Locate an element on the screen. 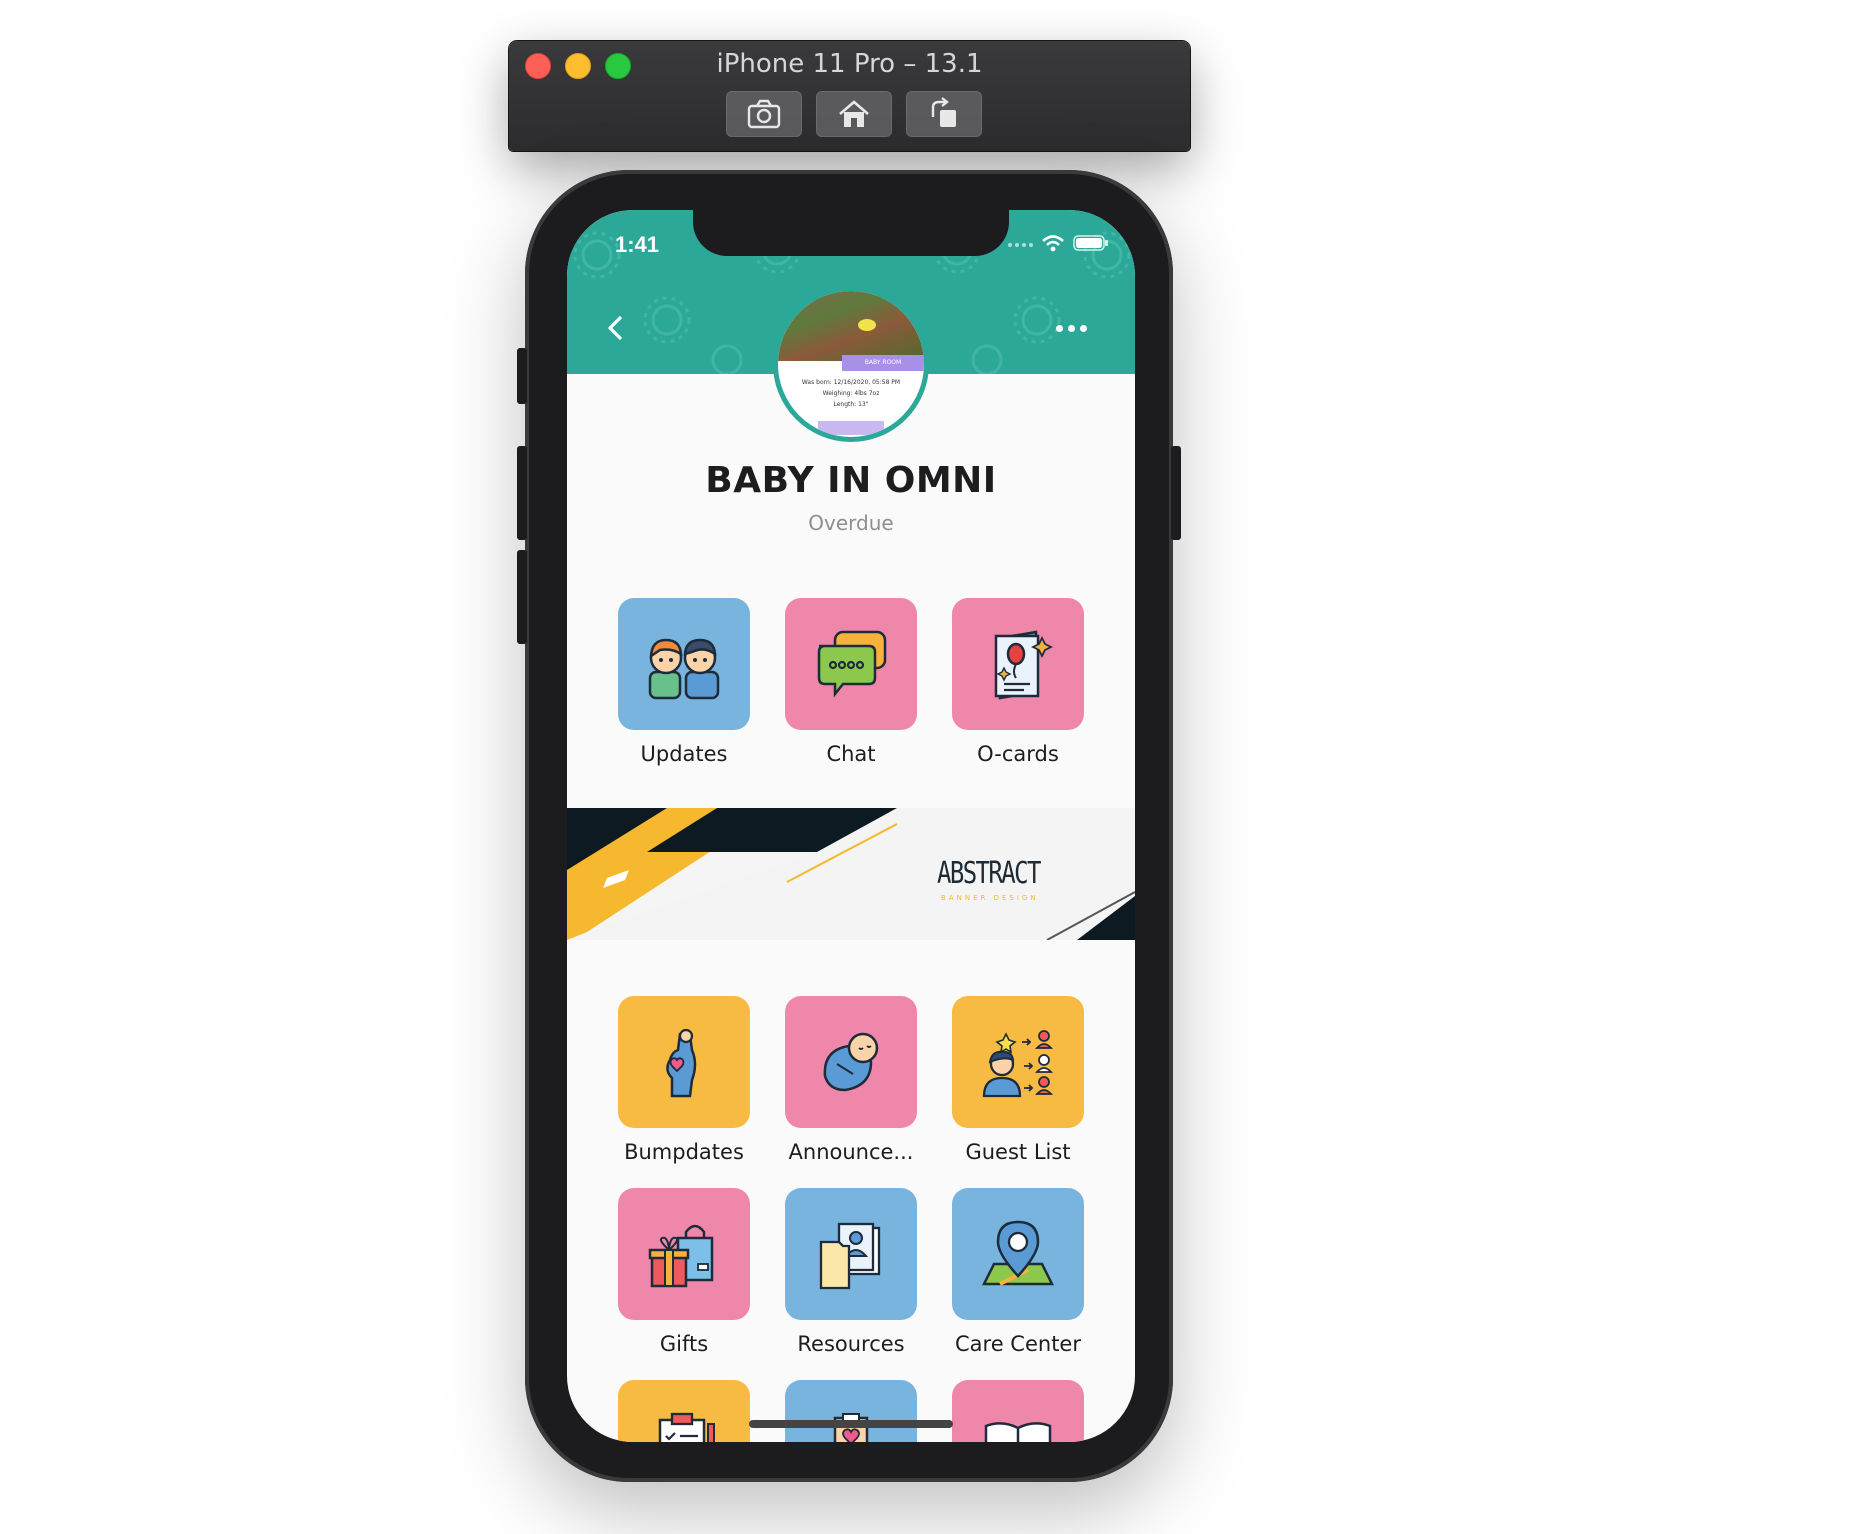 The image size is (1854, 1534). tile-checklist is located at coordinates (684, 1411).